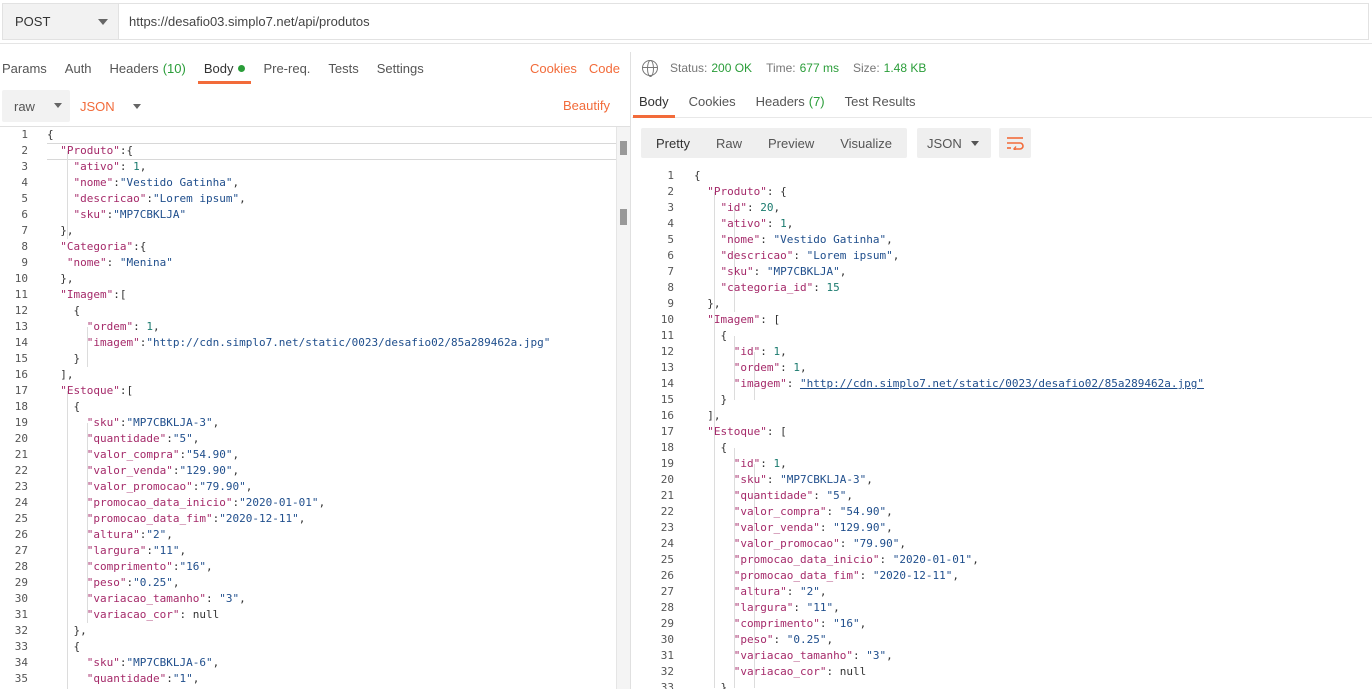  Describe the element at coordinates (24, 246) in the screenshot. I see `line-number: 8` at that location.